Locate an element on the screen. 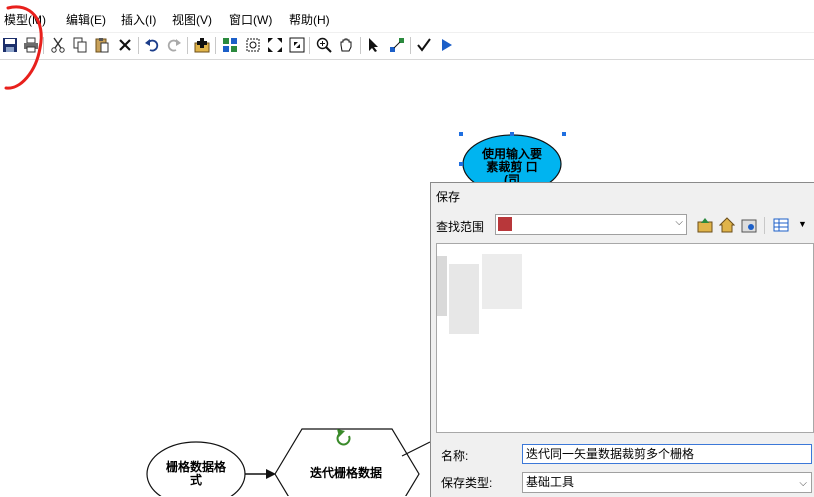  fixed-zoom-in-icon is located at coordinates (275, 45).